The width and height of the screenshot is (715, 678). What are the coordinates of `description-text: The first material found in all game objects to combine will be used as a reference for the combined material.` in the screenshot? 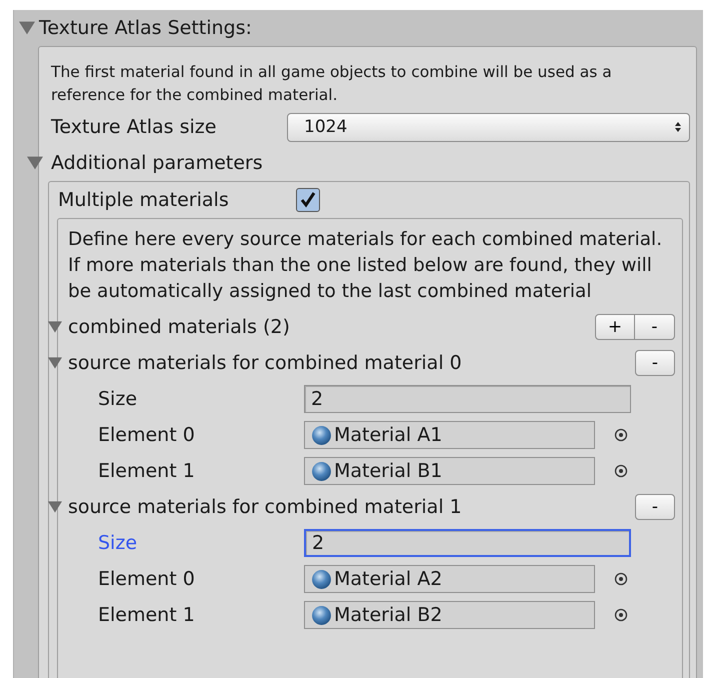 It's located at (332, 84).